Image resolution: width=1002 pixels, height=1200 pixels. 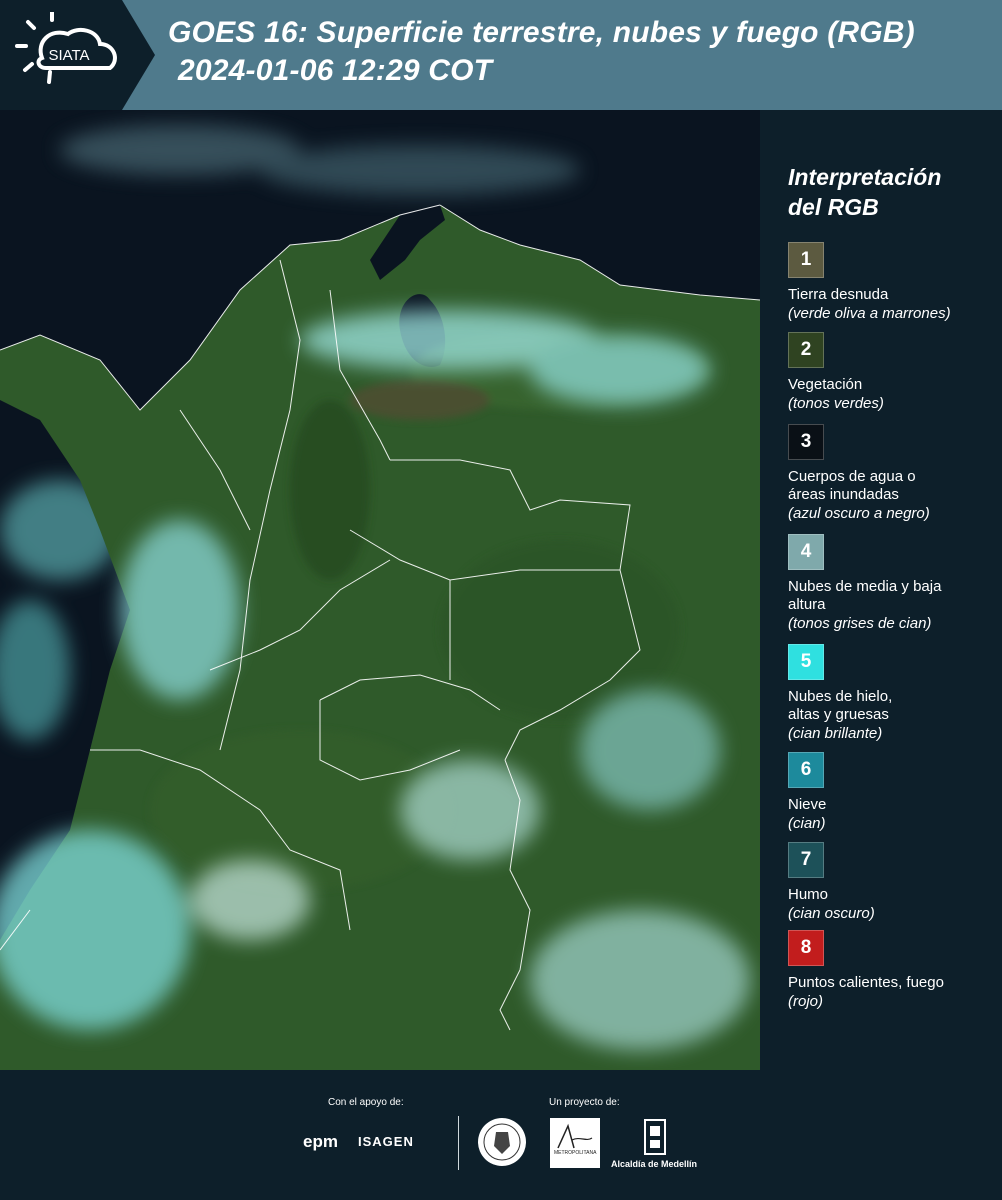 What do you see at coordinates (366, 1102) in the screenshot?
I see `support-label: Con el apoyo de:` at bounding box center [366, 1102].